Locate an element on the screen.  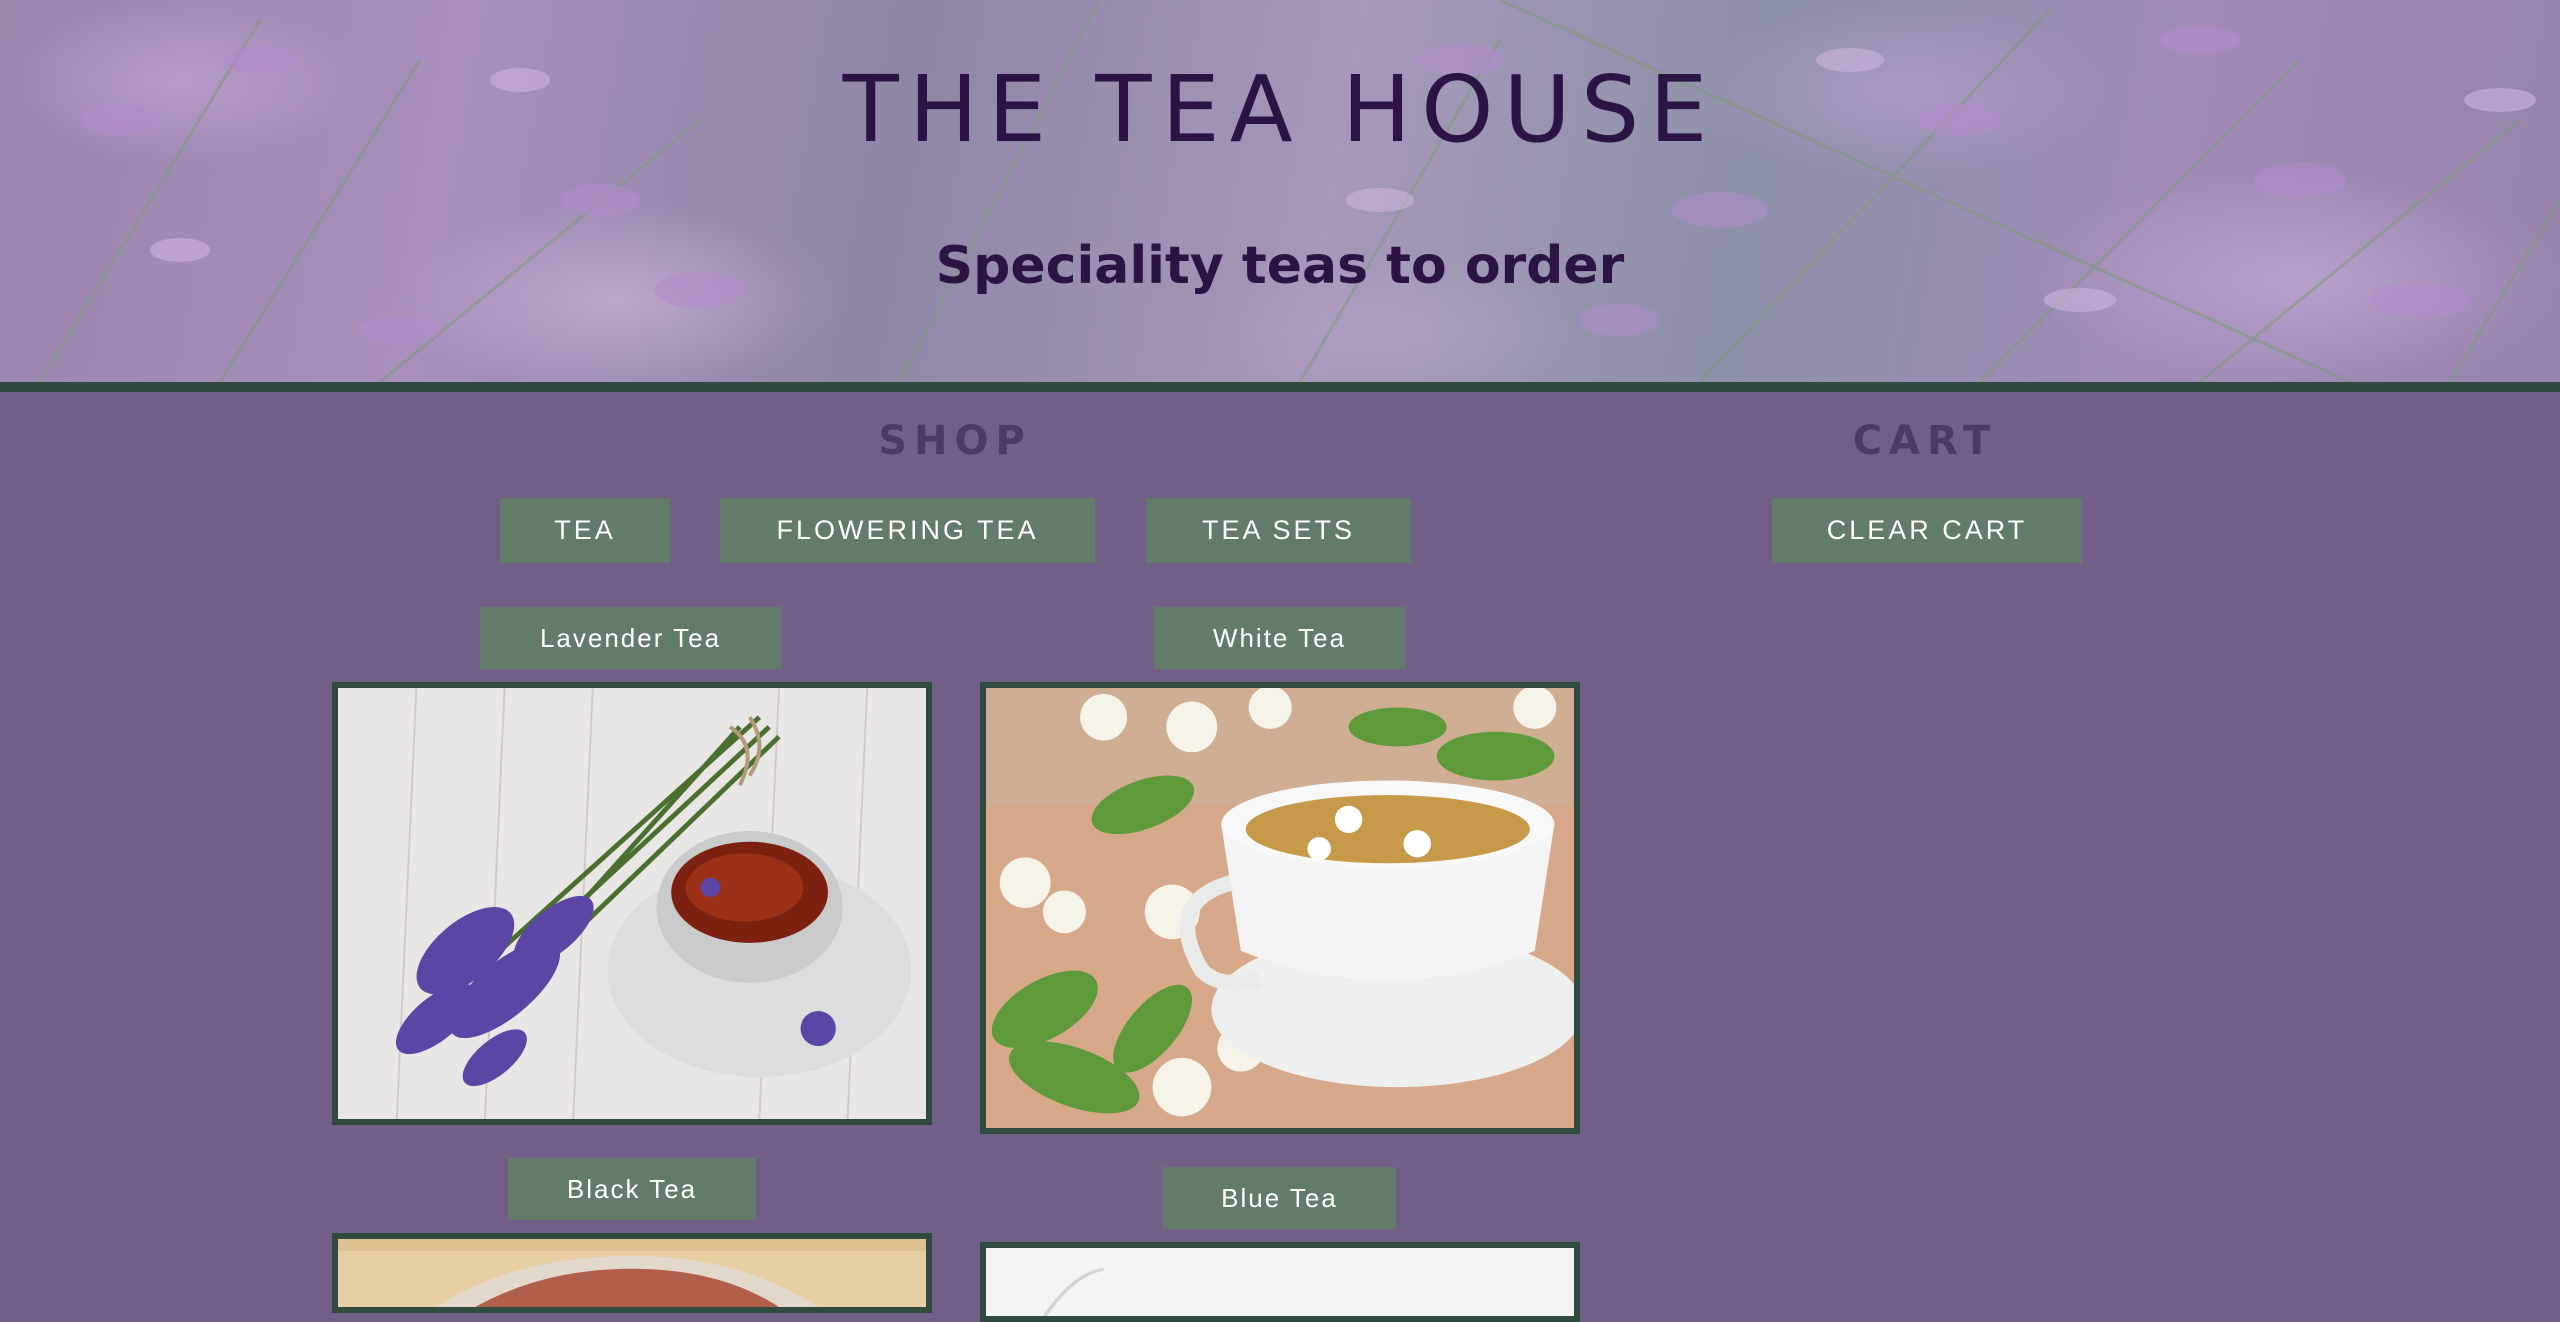
site-title: THE TEA HOUSE is located at coordinates (1280, 109).